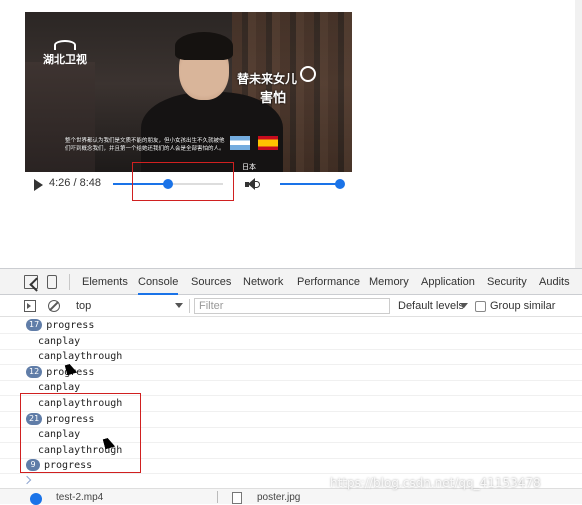  Describe the element at coordinates (211, 282) in the screenshot. I see `tab-sources: Sources` at that location.